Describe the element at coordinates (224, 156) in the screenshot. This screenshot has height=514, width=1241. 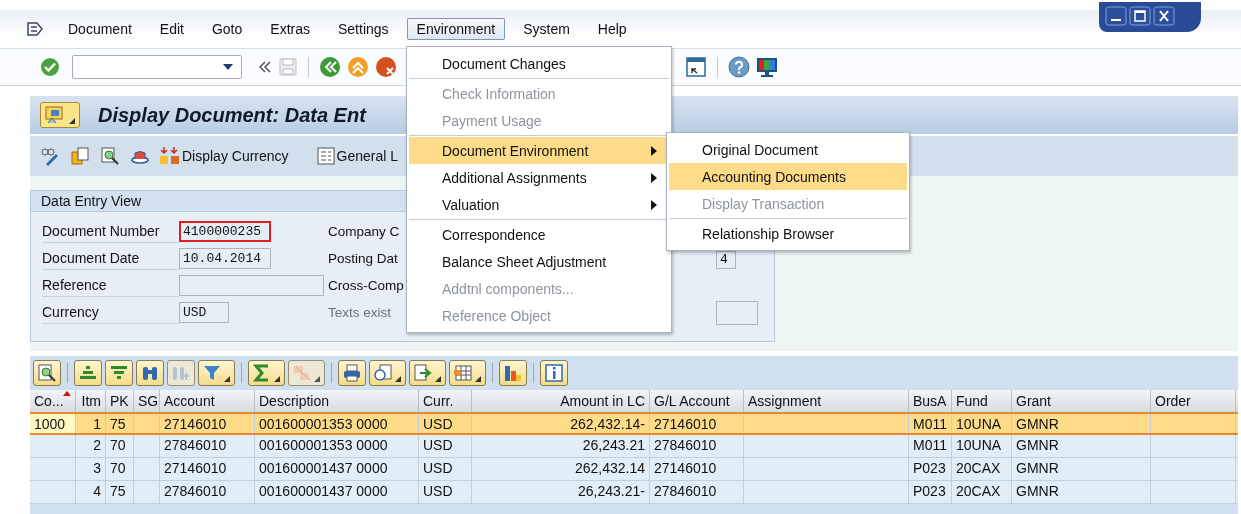
I see `display-currency-button: Display Currency` at that location.